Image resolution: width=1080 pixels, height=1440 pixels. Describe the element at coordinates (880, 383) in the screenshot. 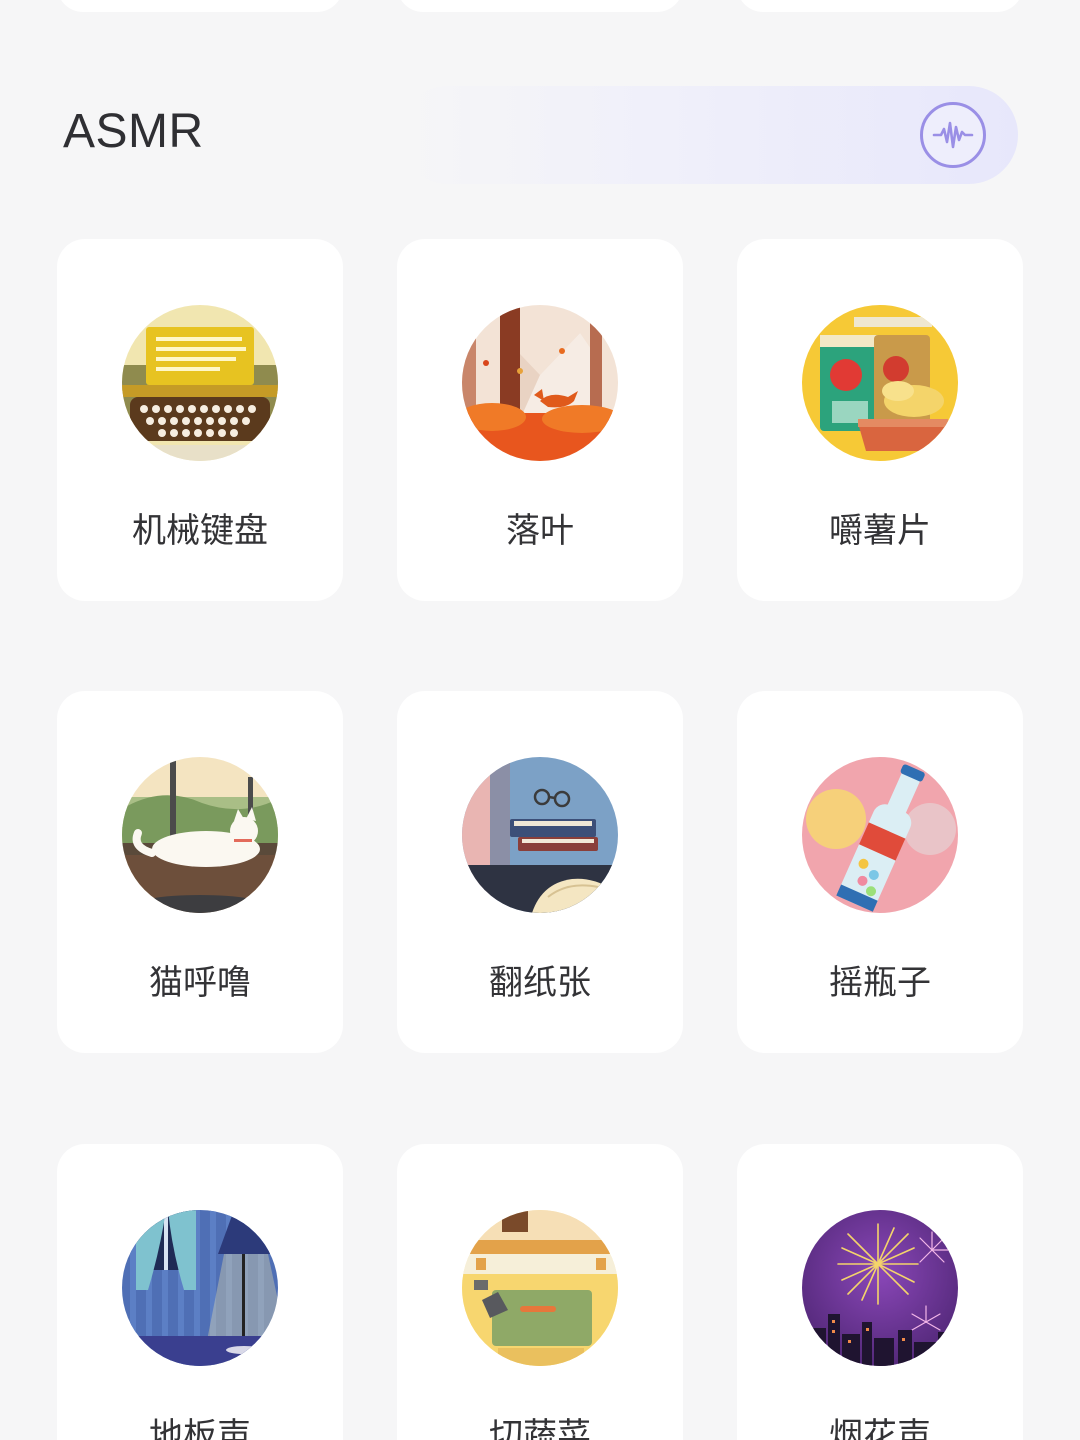

I see `potato-chips-icon` at that location.